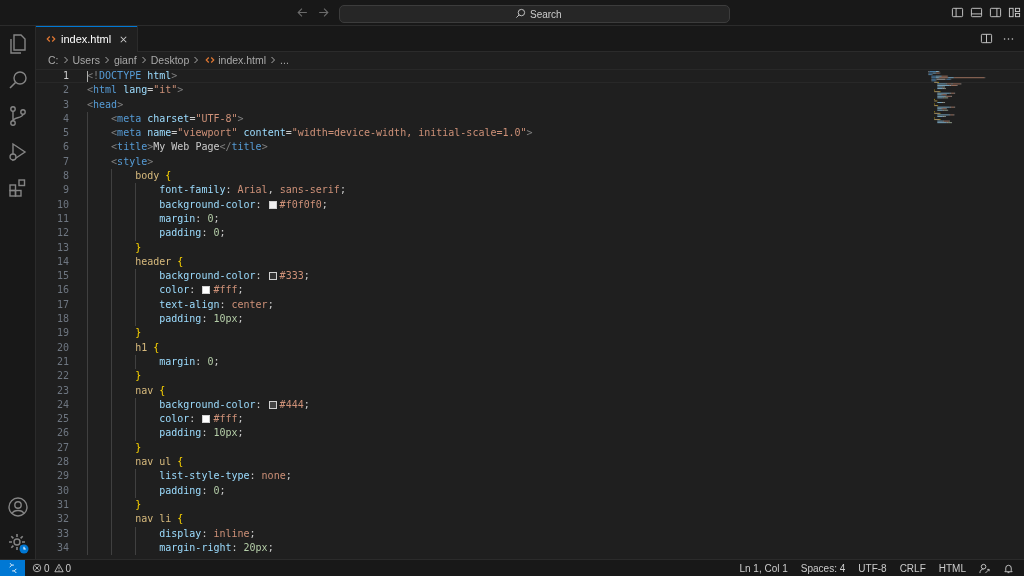 This screenshot has width=1024, height=576. What do you see at coordinates (192, 490) in the screenshot?
I see `code-line: padding: 0;` at bounding box center [192, 490].